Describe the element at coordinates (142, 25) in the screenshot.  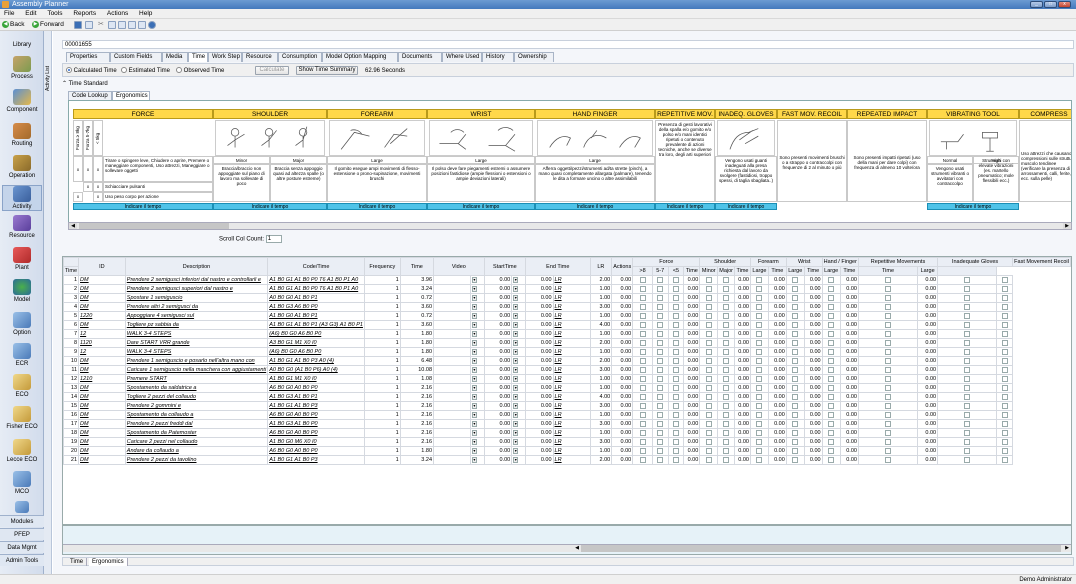
I see `layout-icon` at that location.